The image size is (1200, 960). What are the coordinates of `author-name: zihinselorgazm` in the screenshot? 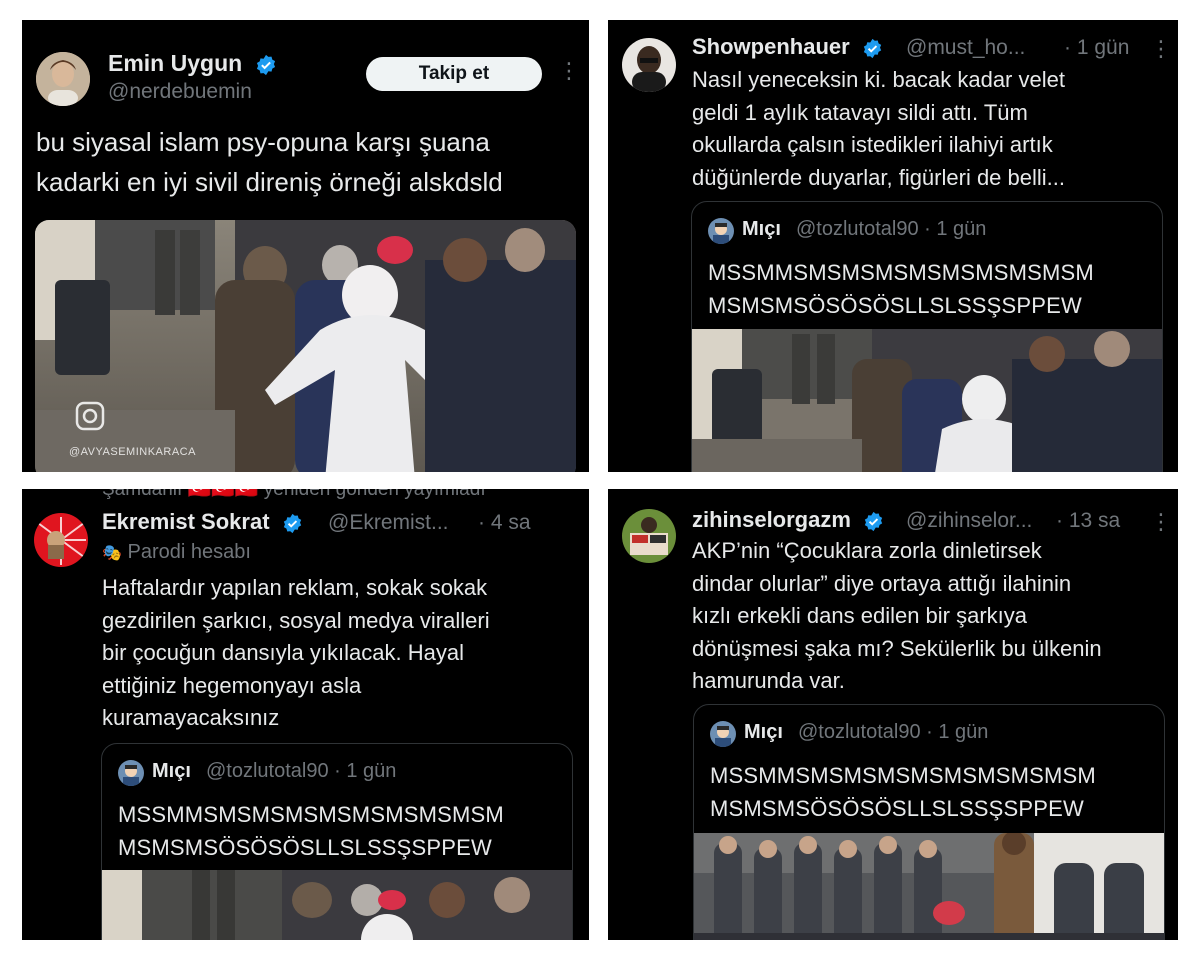 It's located at (788, 520).